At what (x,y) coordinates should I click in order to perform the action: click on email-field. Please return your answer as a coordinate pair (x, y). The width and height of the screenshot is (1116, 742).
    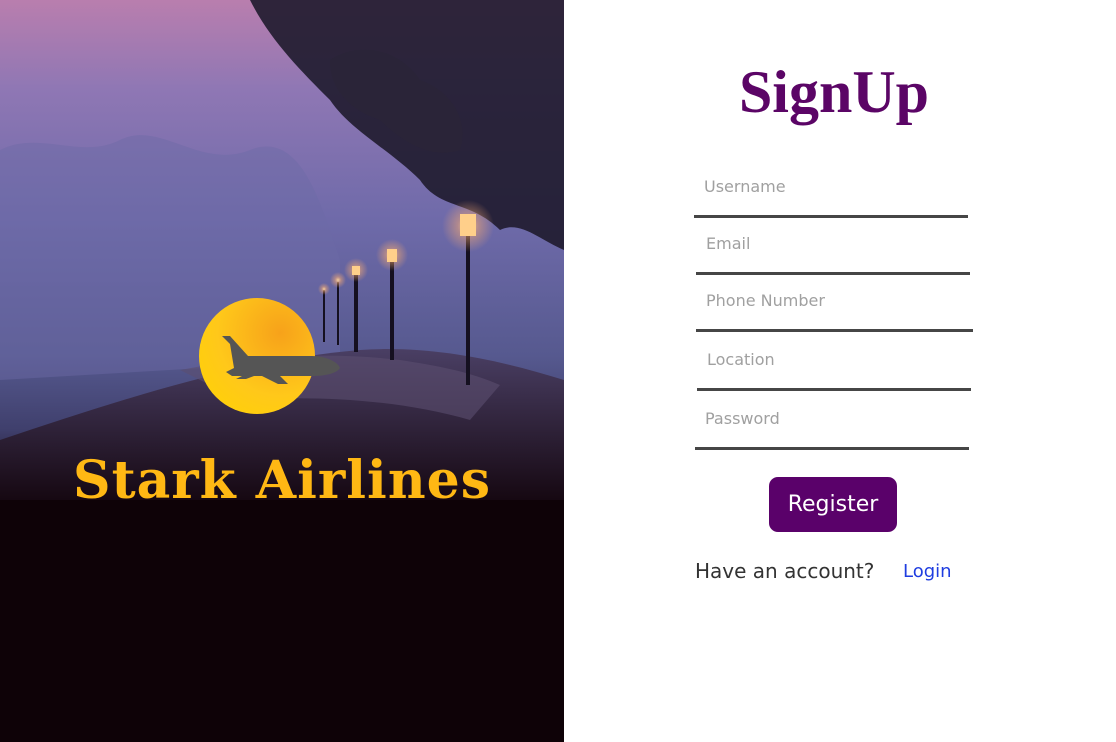
    Looking at the image, I should click on (833, 253).